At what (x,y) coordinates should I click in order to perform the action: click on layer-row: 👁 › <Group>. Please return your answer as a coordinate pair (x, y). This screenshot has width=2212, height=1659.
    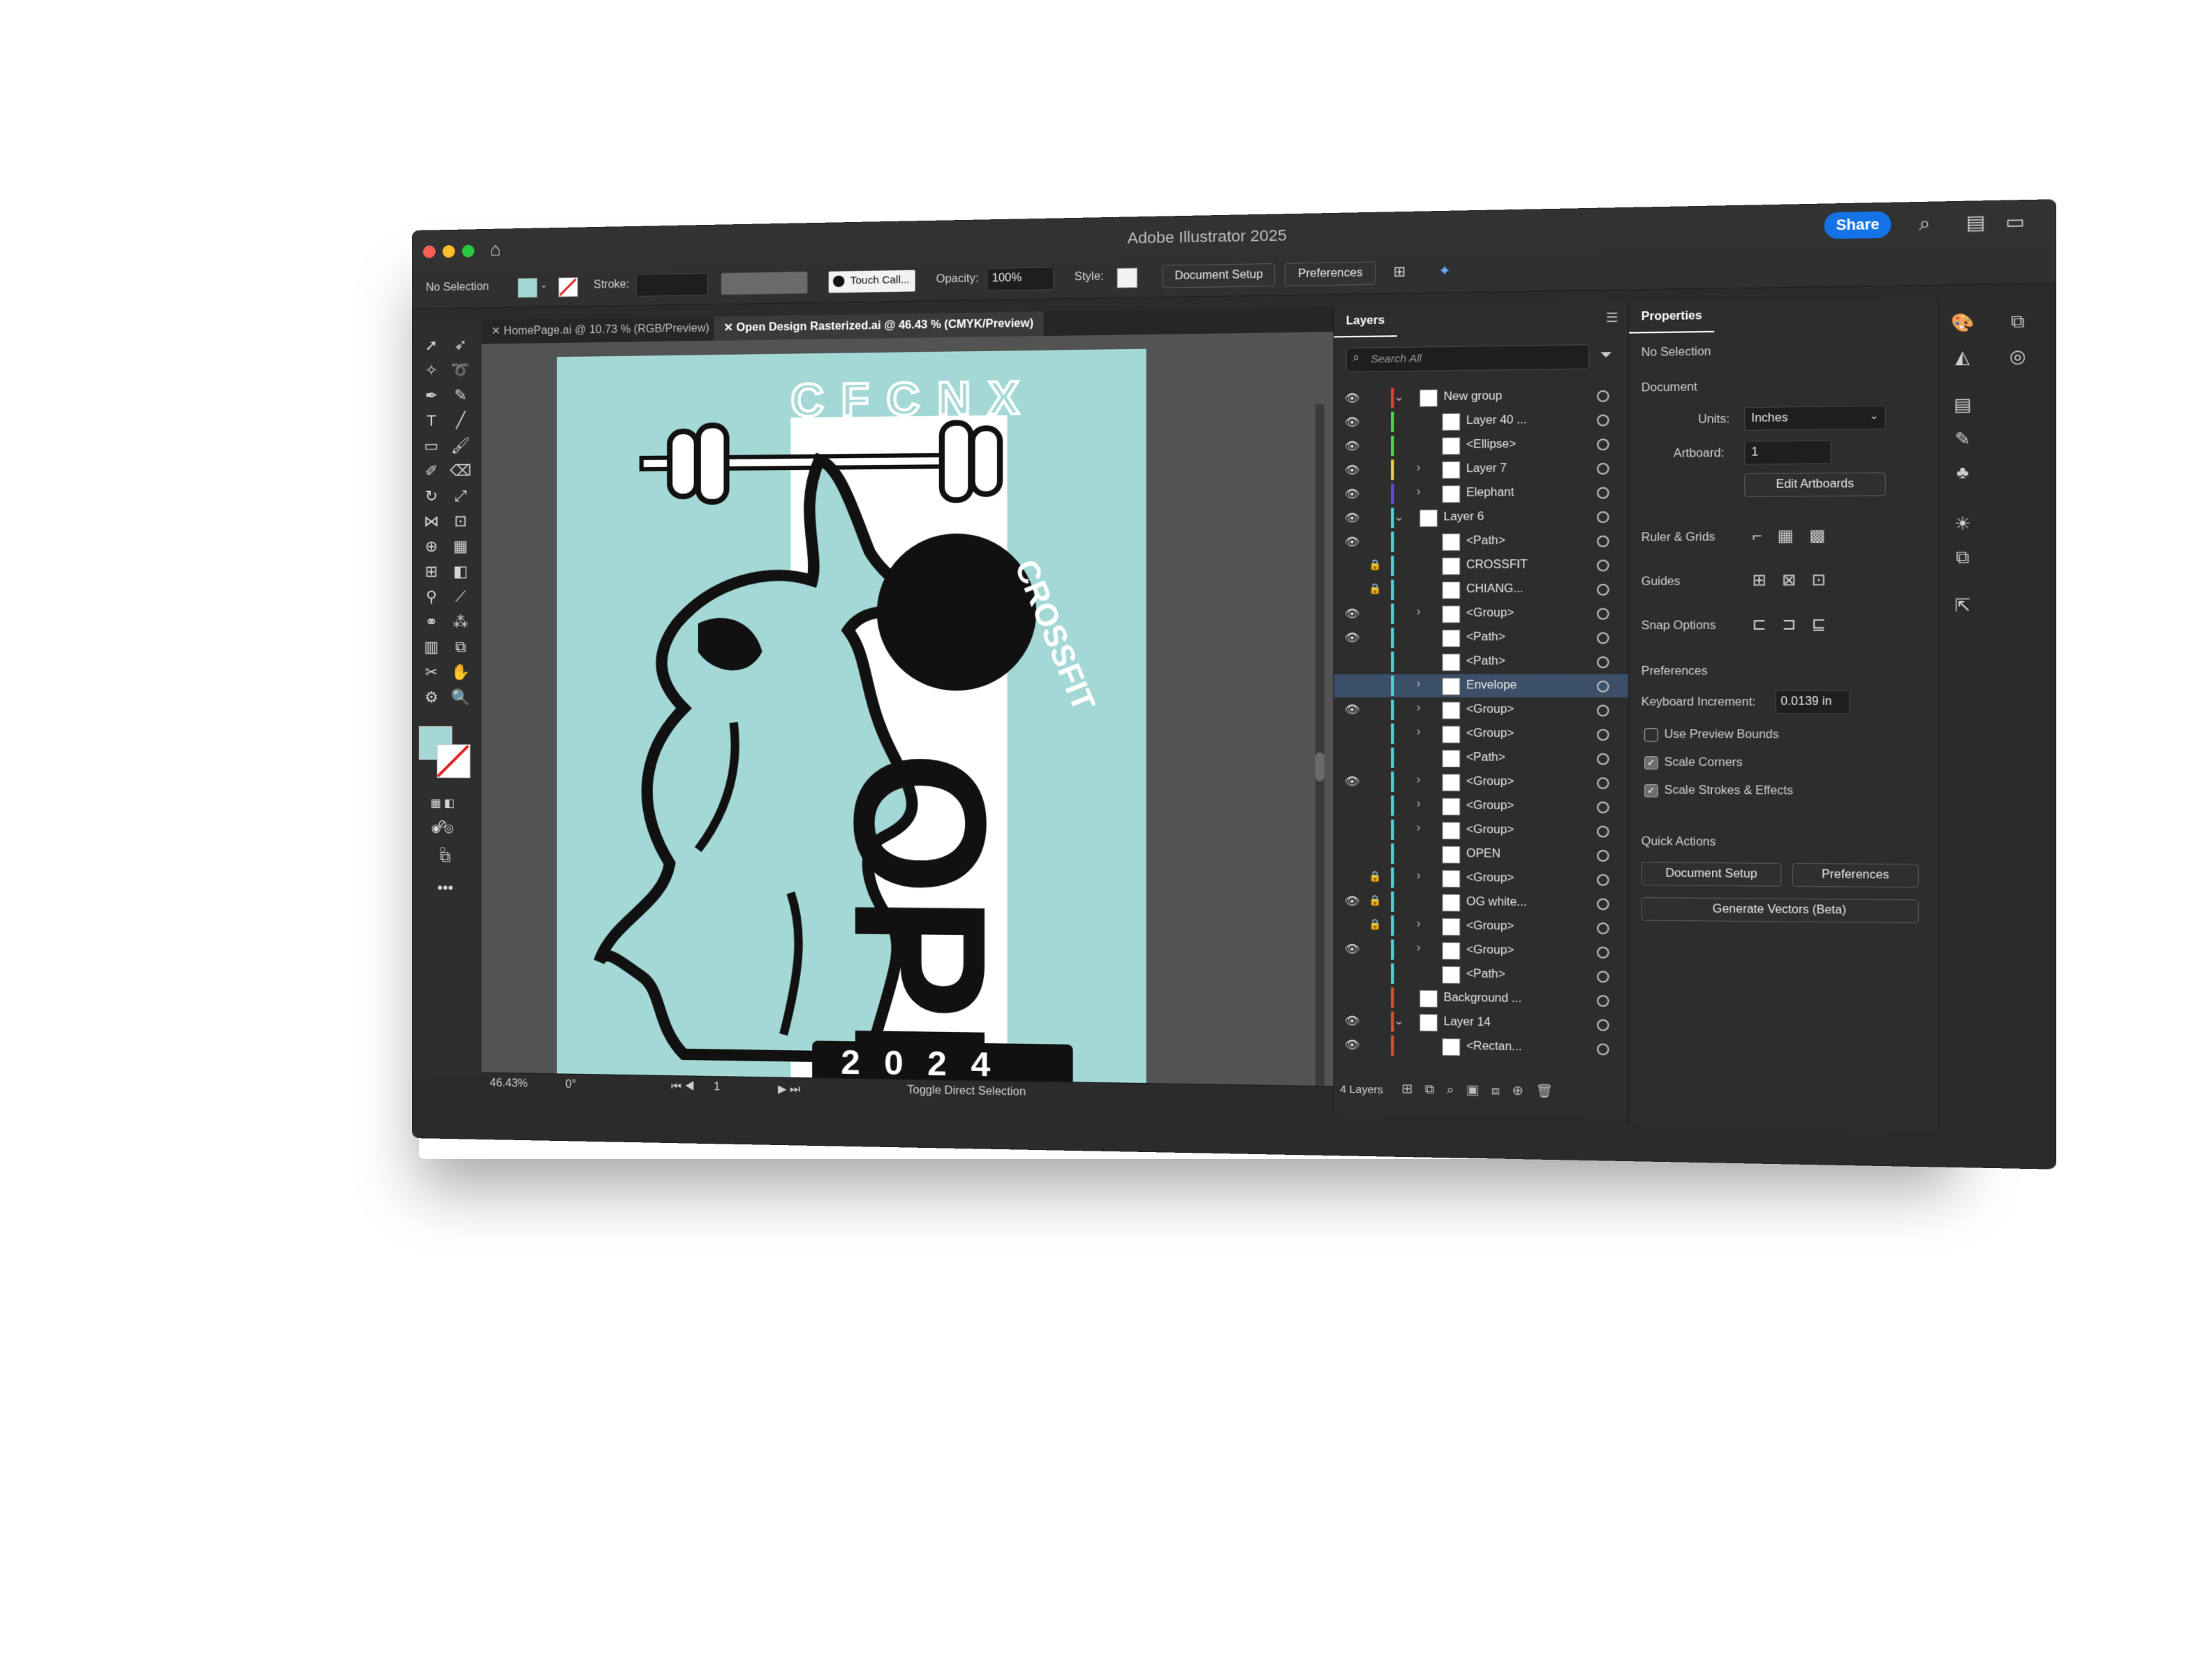
    Looking at the image, I should click on (1482, 613).